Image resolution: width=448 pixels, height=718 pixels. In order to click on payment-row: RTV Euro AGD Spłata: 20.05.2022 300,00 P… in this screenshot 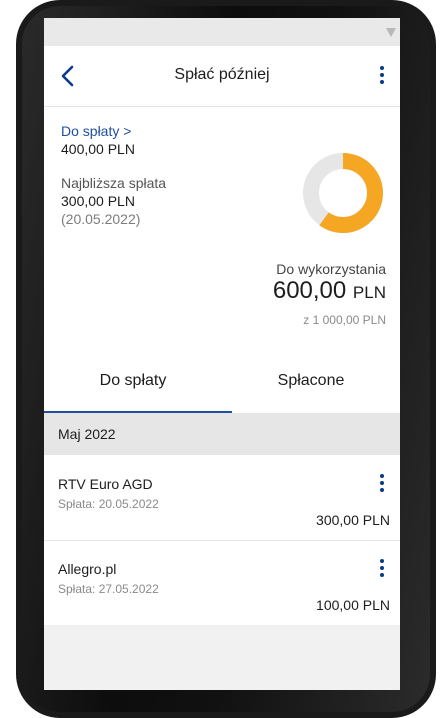, I will do `click(222, 498)`.